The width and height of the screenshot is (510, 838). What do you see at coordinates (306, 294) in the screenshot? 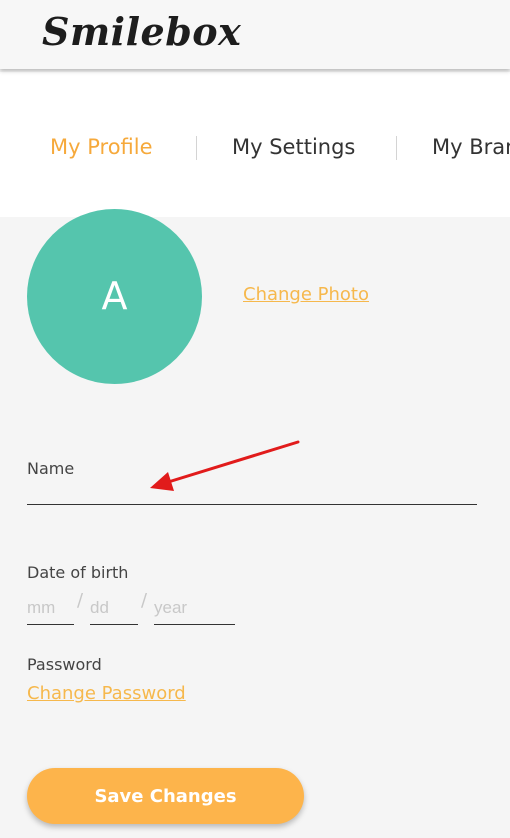
I see `change-photo-link: Change Photo` at bounding box center [306, 294].